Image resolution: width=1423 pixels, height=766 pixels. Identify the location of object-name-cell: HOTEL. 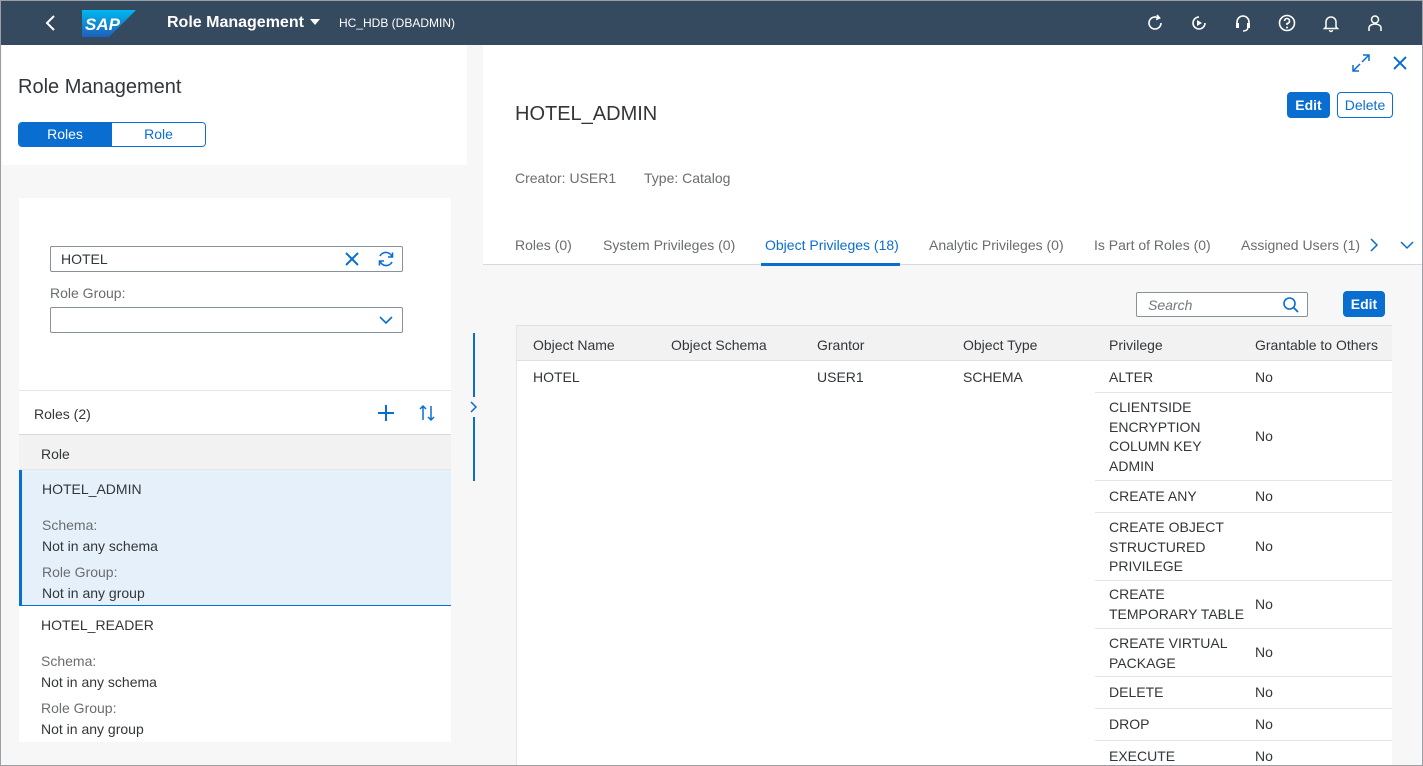
(556, 377).